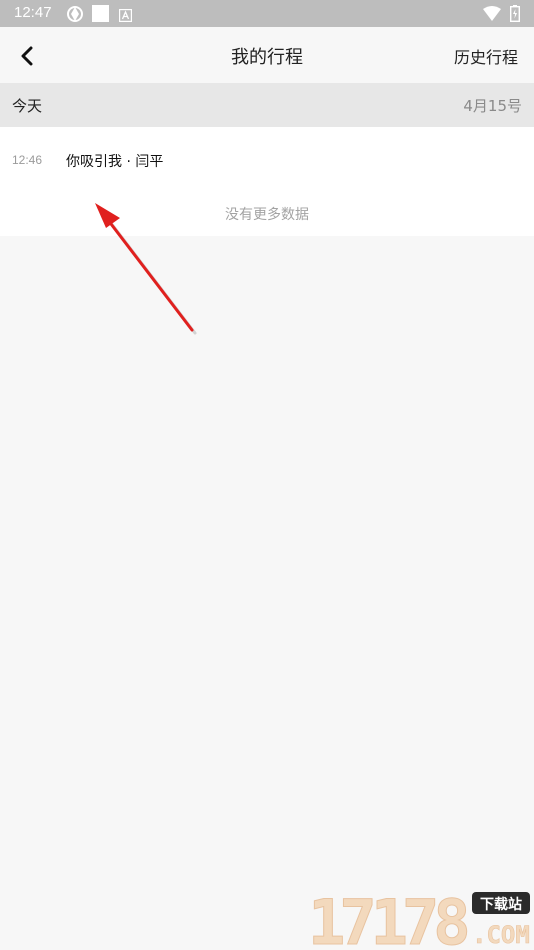  I want to click on history-trips-button: 历史行程, so click(486, 56).